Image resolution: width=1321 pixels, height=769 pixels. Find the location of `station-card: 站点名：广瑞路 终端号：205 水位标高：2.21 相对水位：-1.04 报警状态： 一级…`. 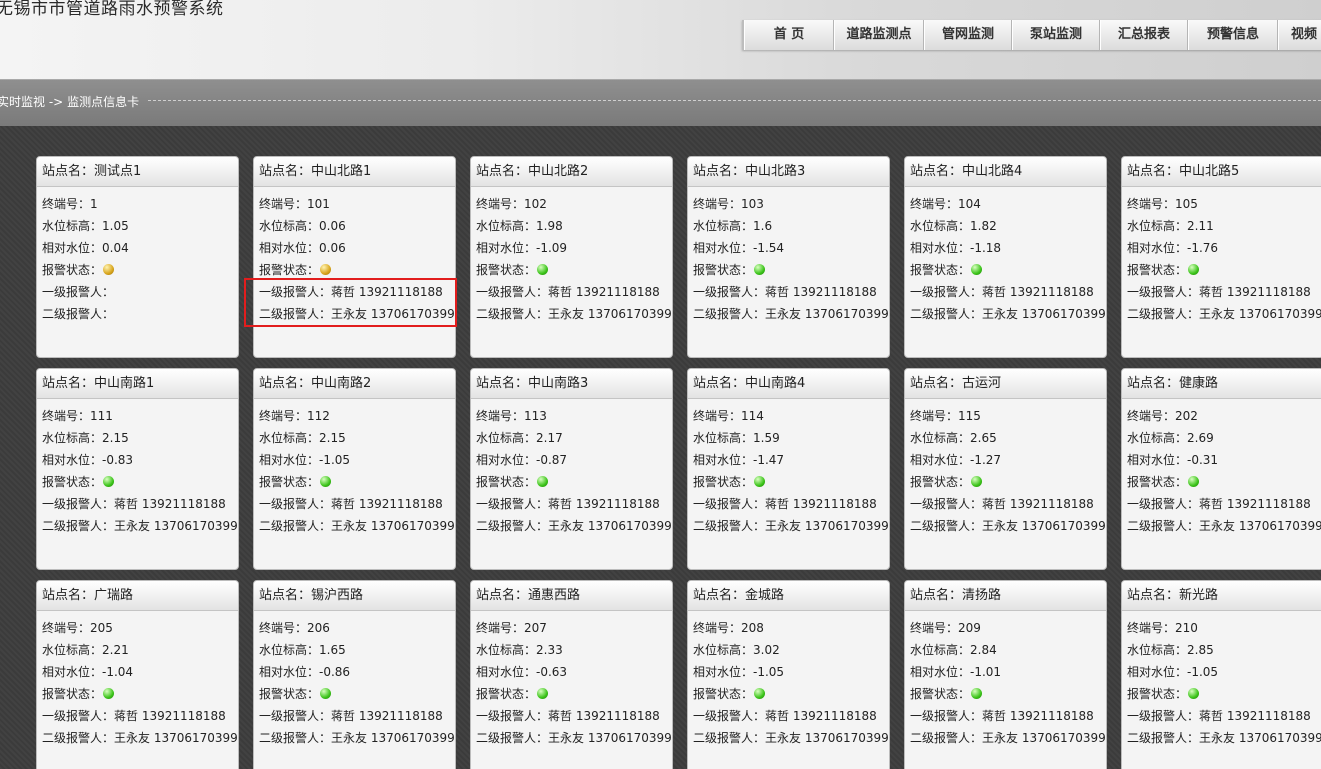

station-card: 站点名：广瑞路 终端号：205 水位标高：2.21 相对水位：-1.04 报警状态： 一级… is located at coordinates (137, 674).